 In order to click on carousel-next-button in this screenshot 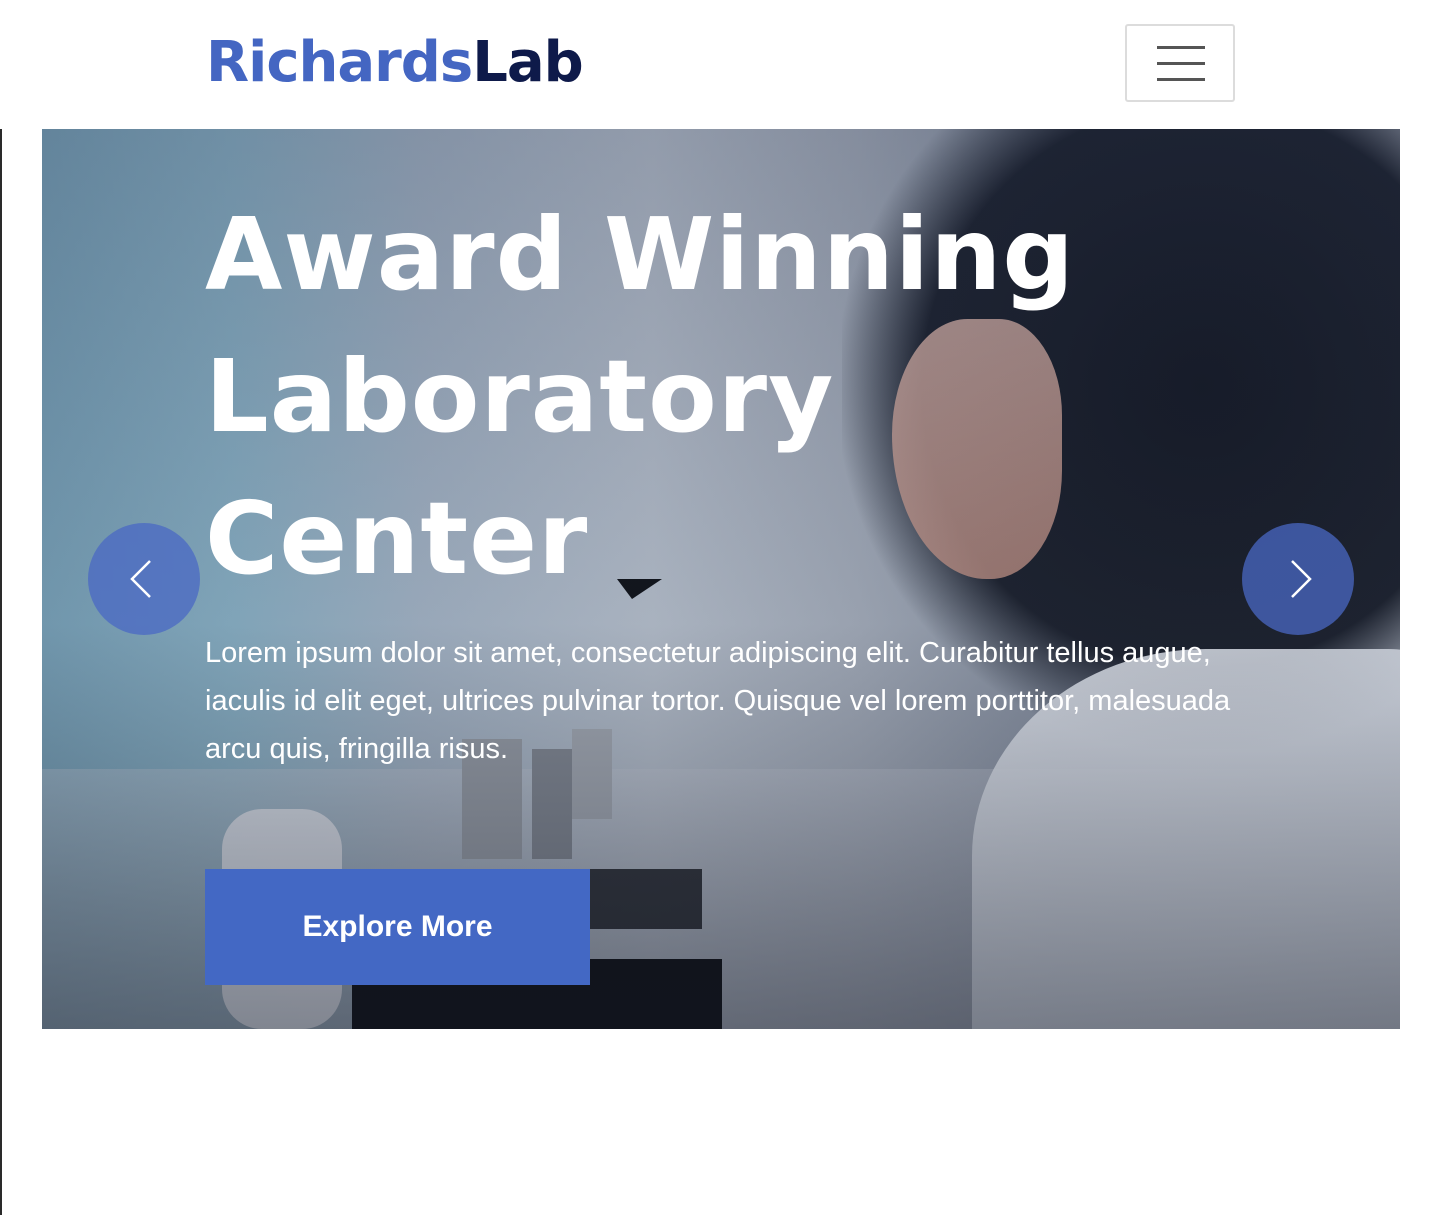, I will do `click(1298, 579)`.